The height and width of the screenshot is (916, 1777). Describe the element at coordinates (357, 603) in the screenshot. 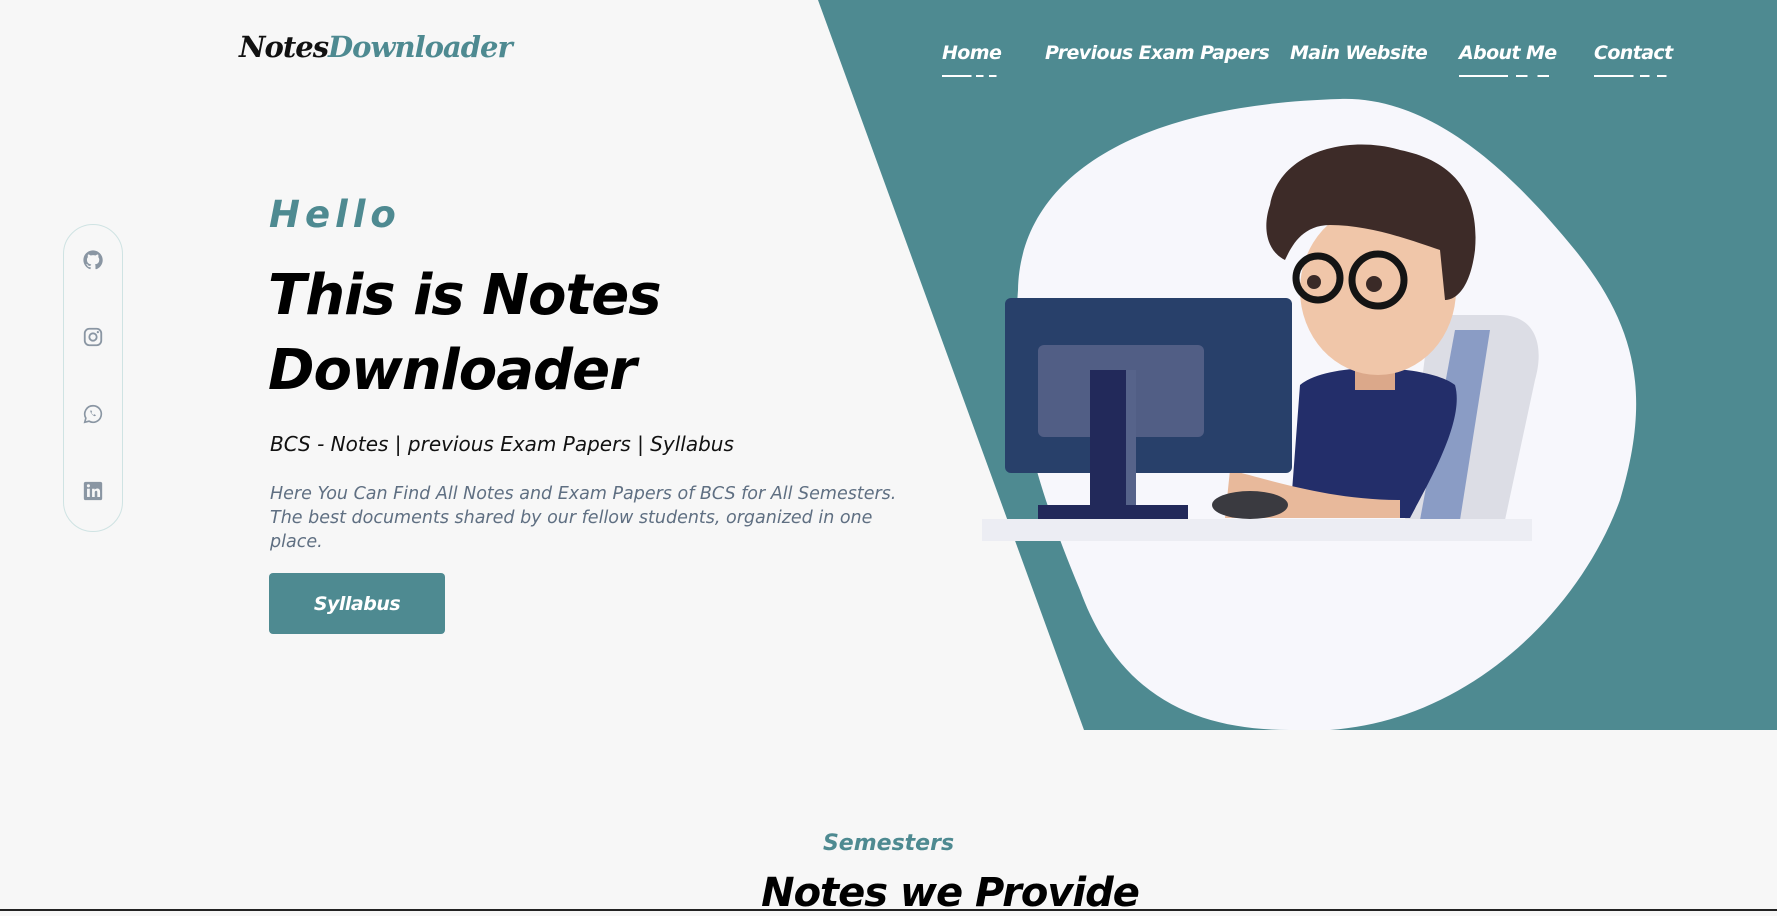

I see `syllabus-button: Syllabus` at that location.